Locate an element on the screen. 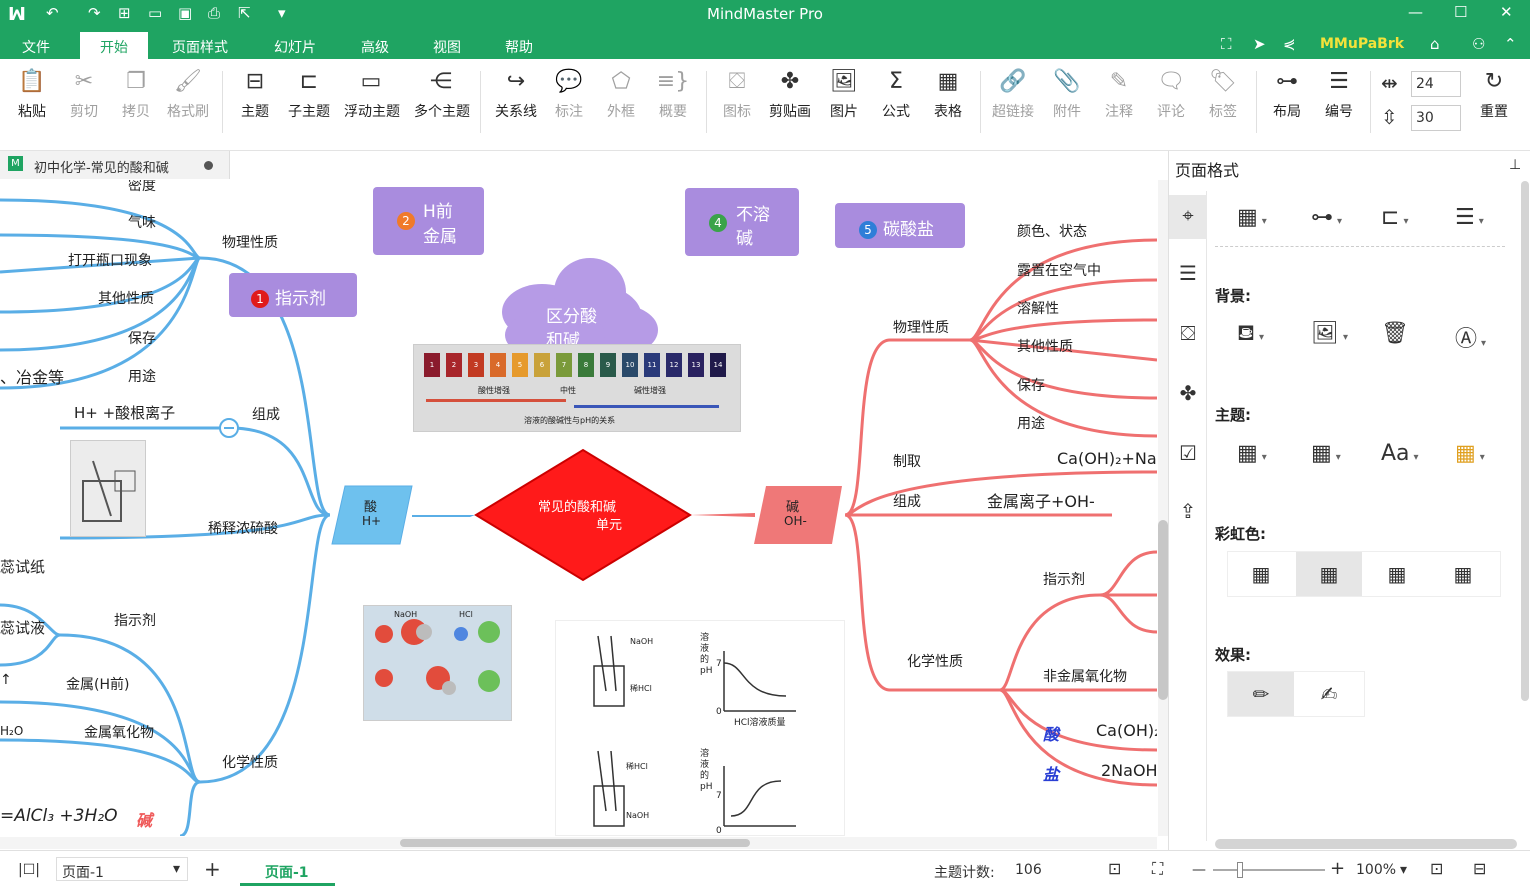  rainbow-option-2: ▦ is located at coordinates (1329, 574).